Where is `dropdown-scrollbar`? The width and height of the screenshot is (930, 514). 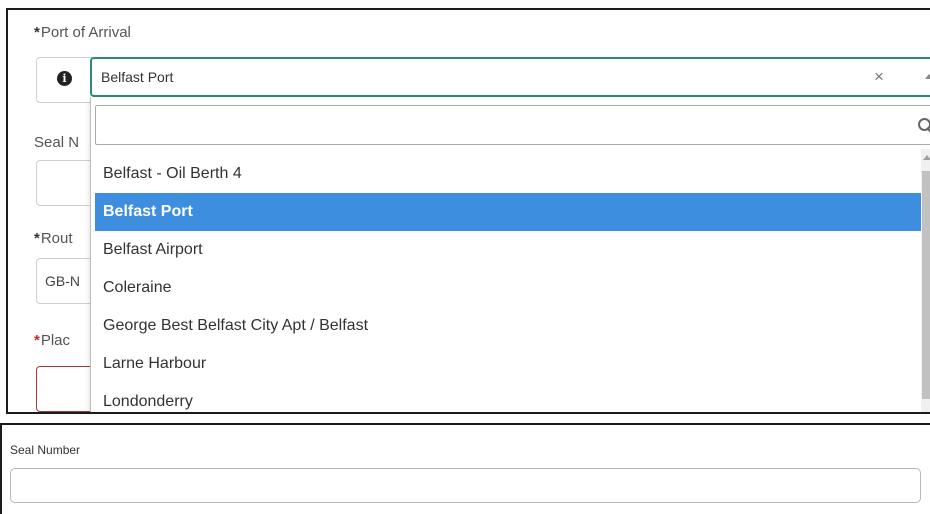
dropdown-scrollbar is located at coordinates (925, 280).